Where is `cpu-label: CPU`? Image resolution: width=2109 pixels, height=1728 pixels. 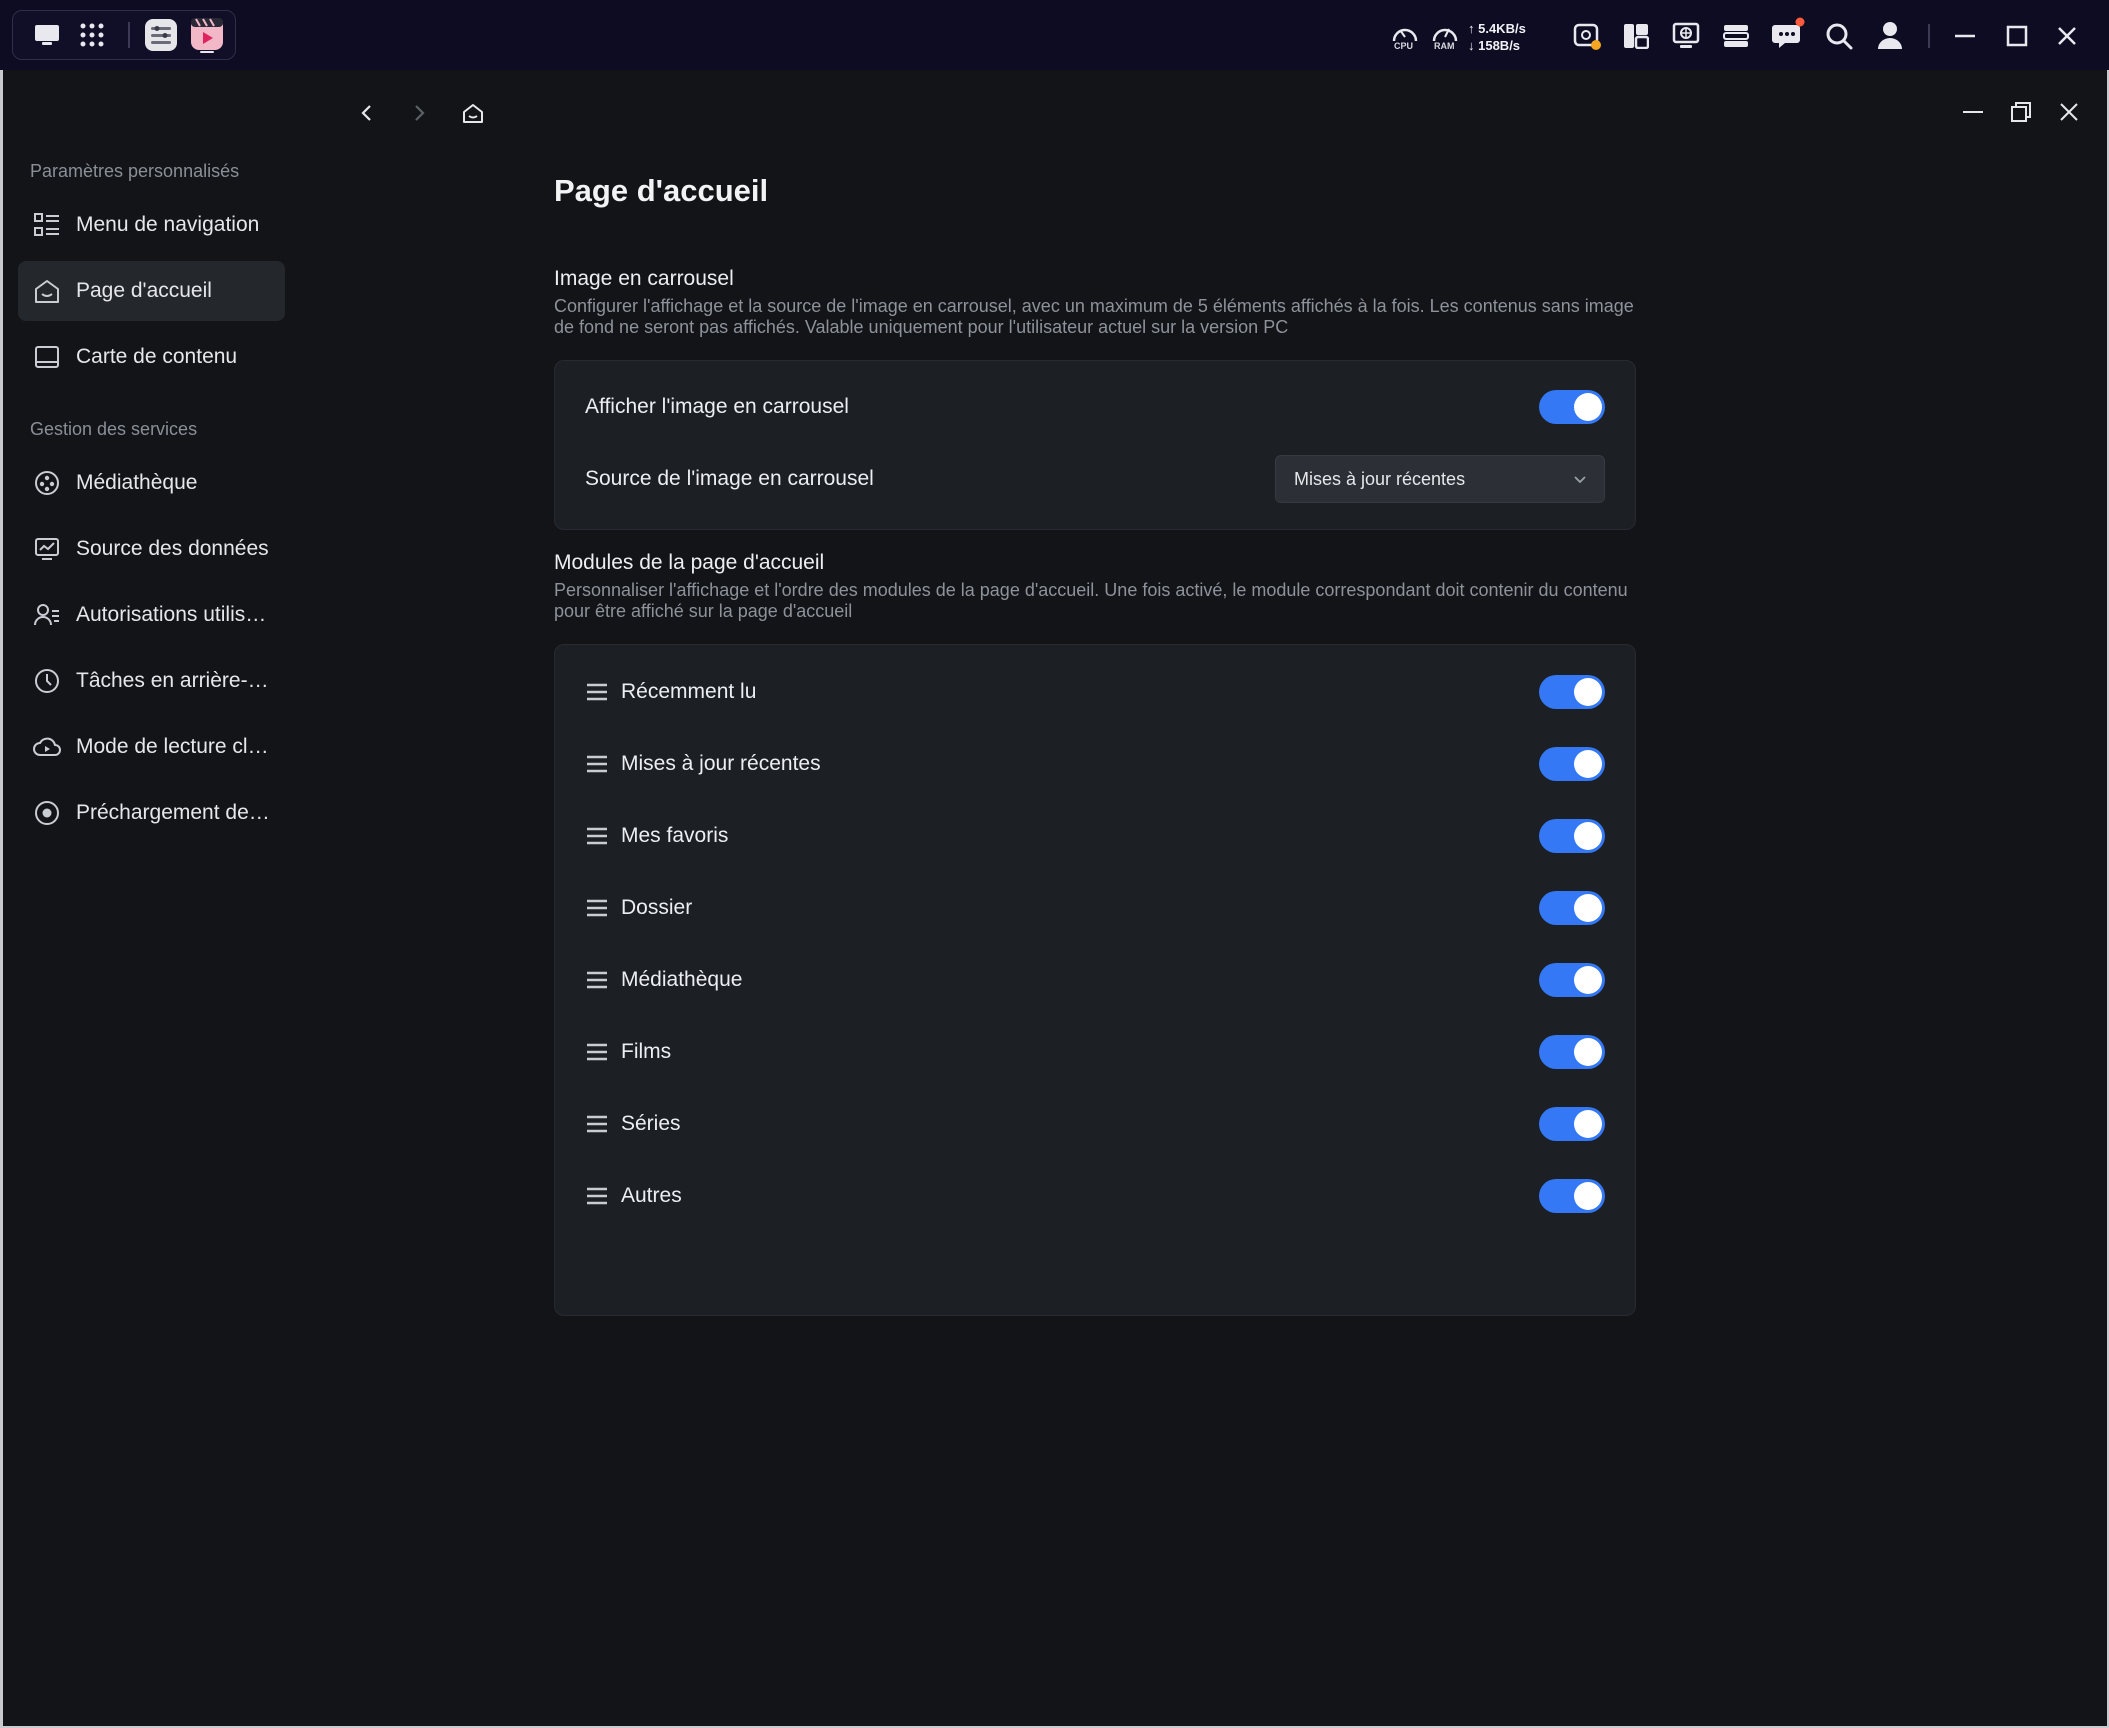 cpu-label: CPU is located at coordinates (1404, 46).